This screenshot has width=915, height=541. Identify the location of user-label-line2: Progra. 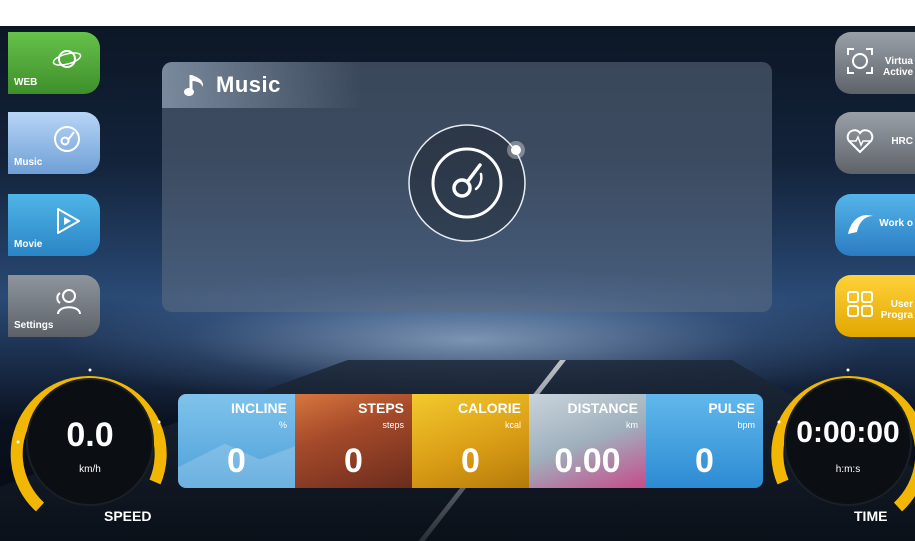
(896, 315).